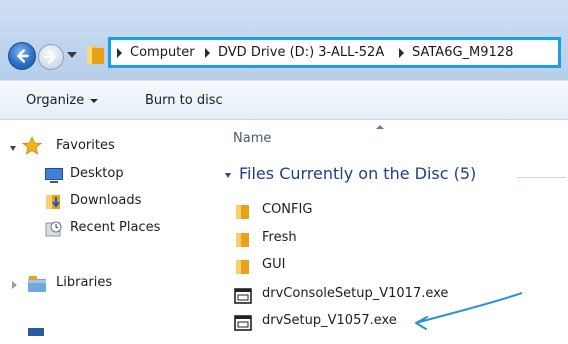 This screenshot has width=568, height=344. I want to click on star-icon, so click(32, 145).